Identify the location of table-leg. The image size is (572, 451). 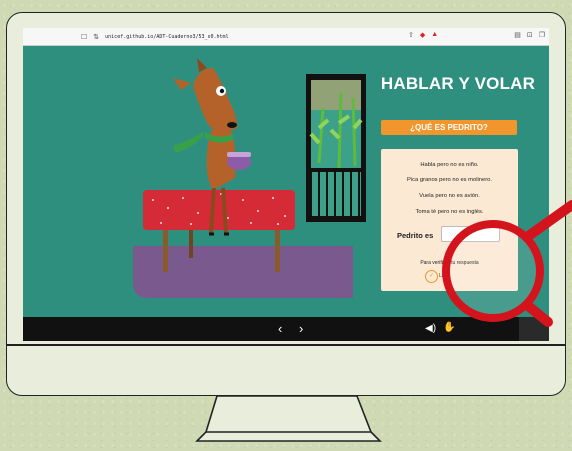
(165, 251).